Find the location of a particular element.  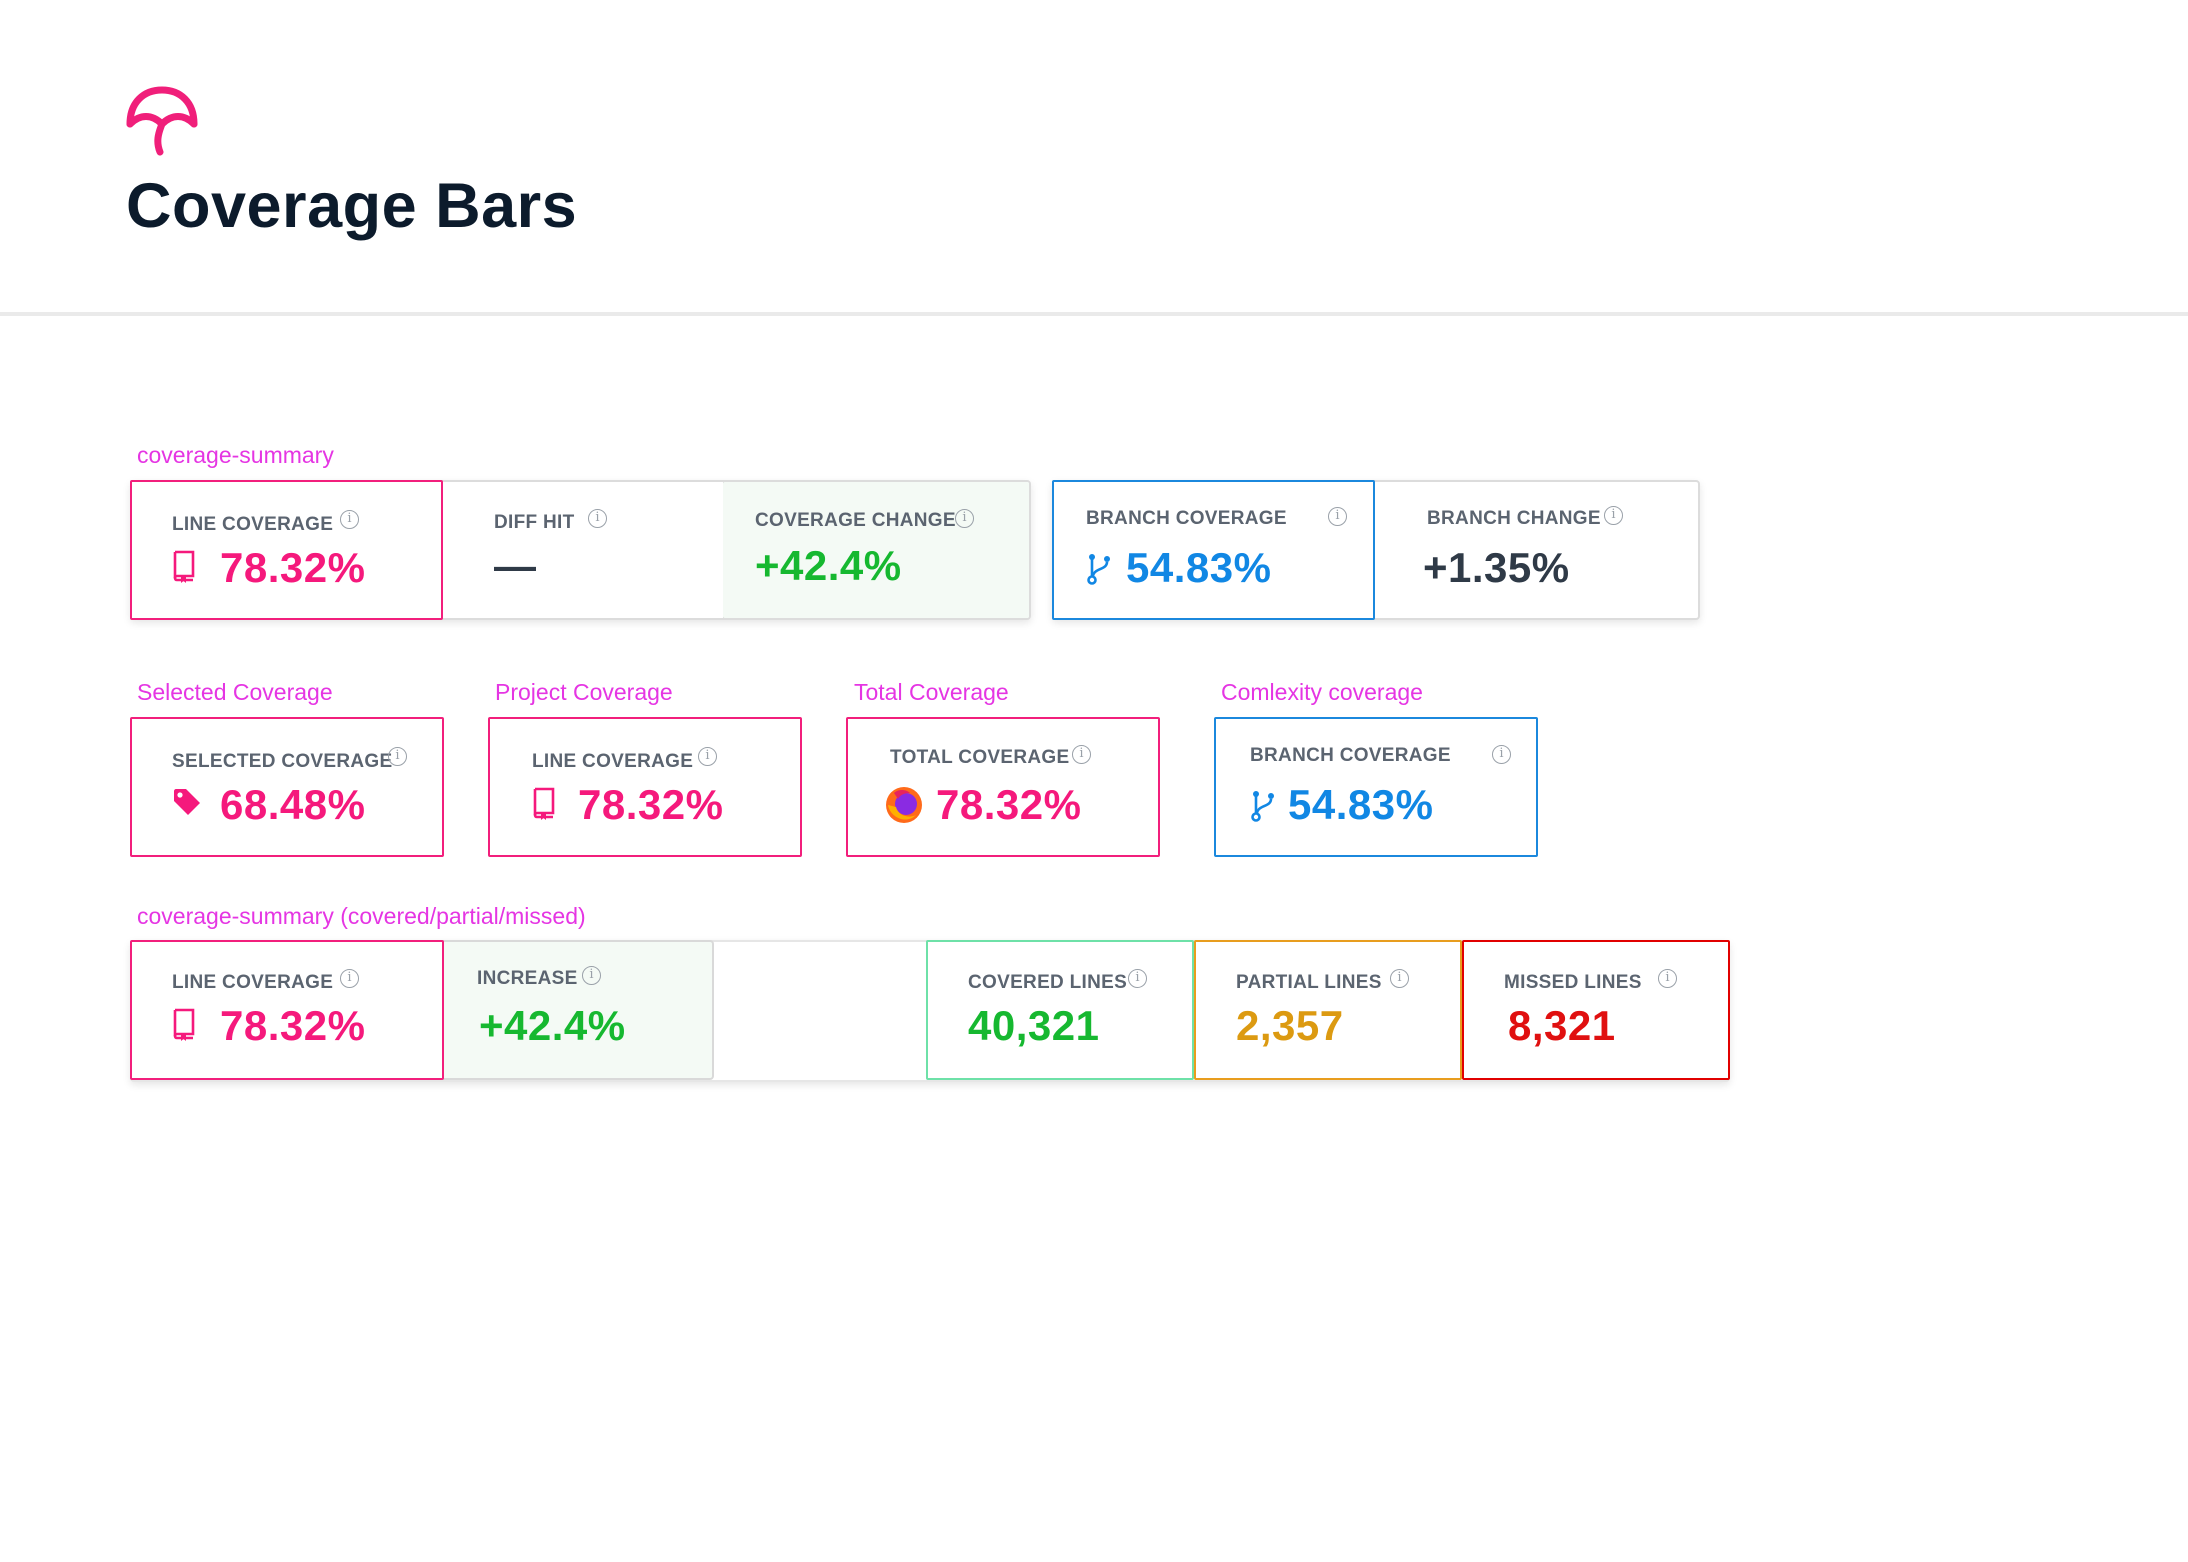

total-coverage-value: 78.32% is located at coordinates (1009, 804).